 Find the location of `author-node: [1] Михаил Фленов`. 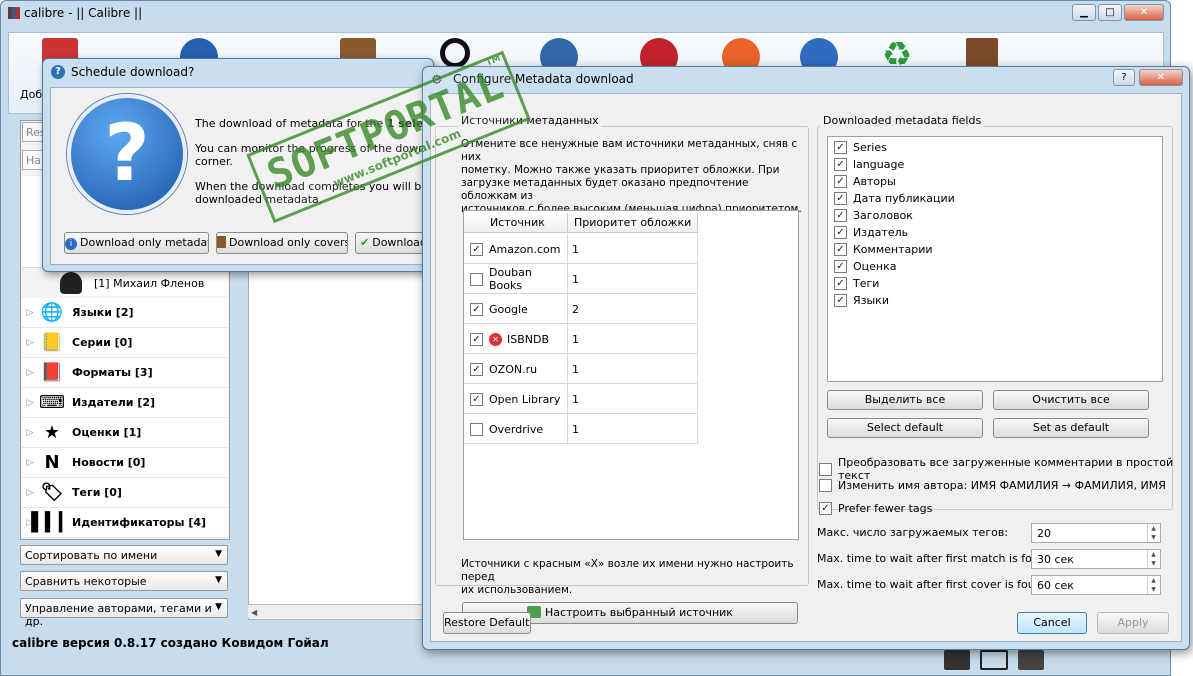

author-node: [1] Михаил Фленов is located at coordinates (144, 283).